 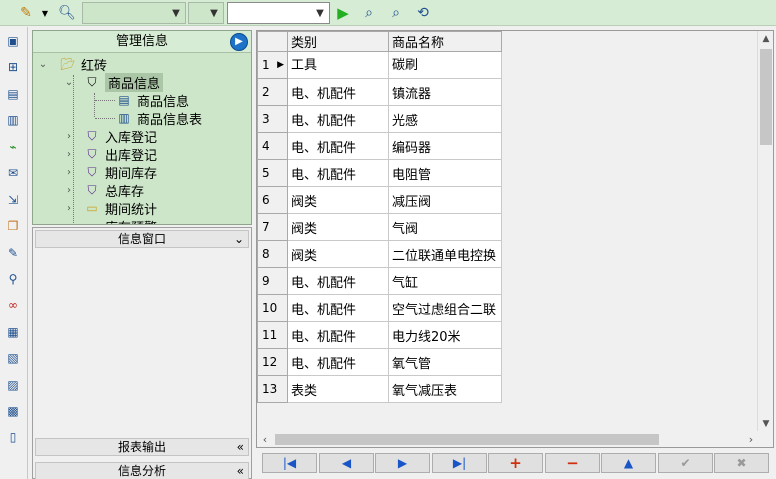 I want to click on tree-node-product-form: ▤ 商品信息, so click(x=152, y=100).